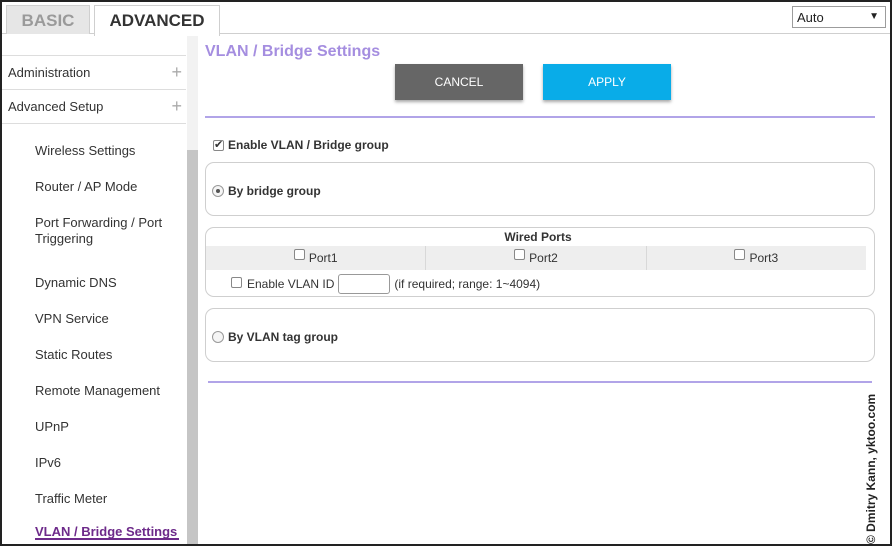 This screenshot has height=546, width=892. I want to click on sidebar-item-ipv6: IPv6, so click(109, 463).